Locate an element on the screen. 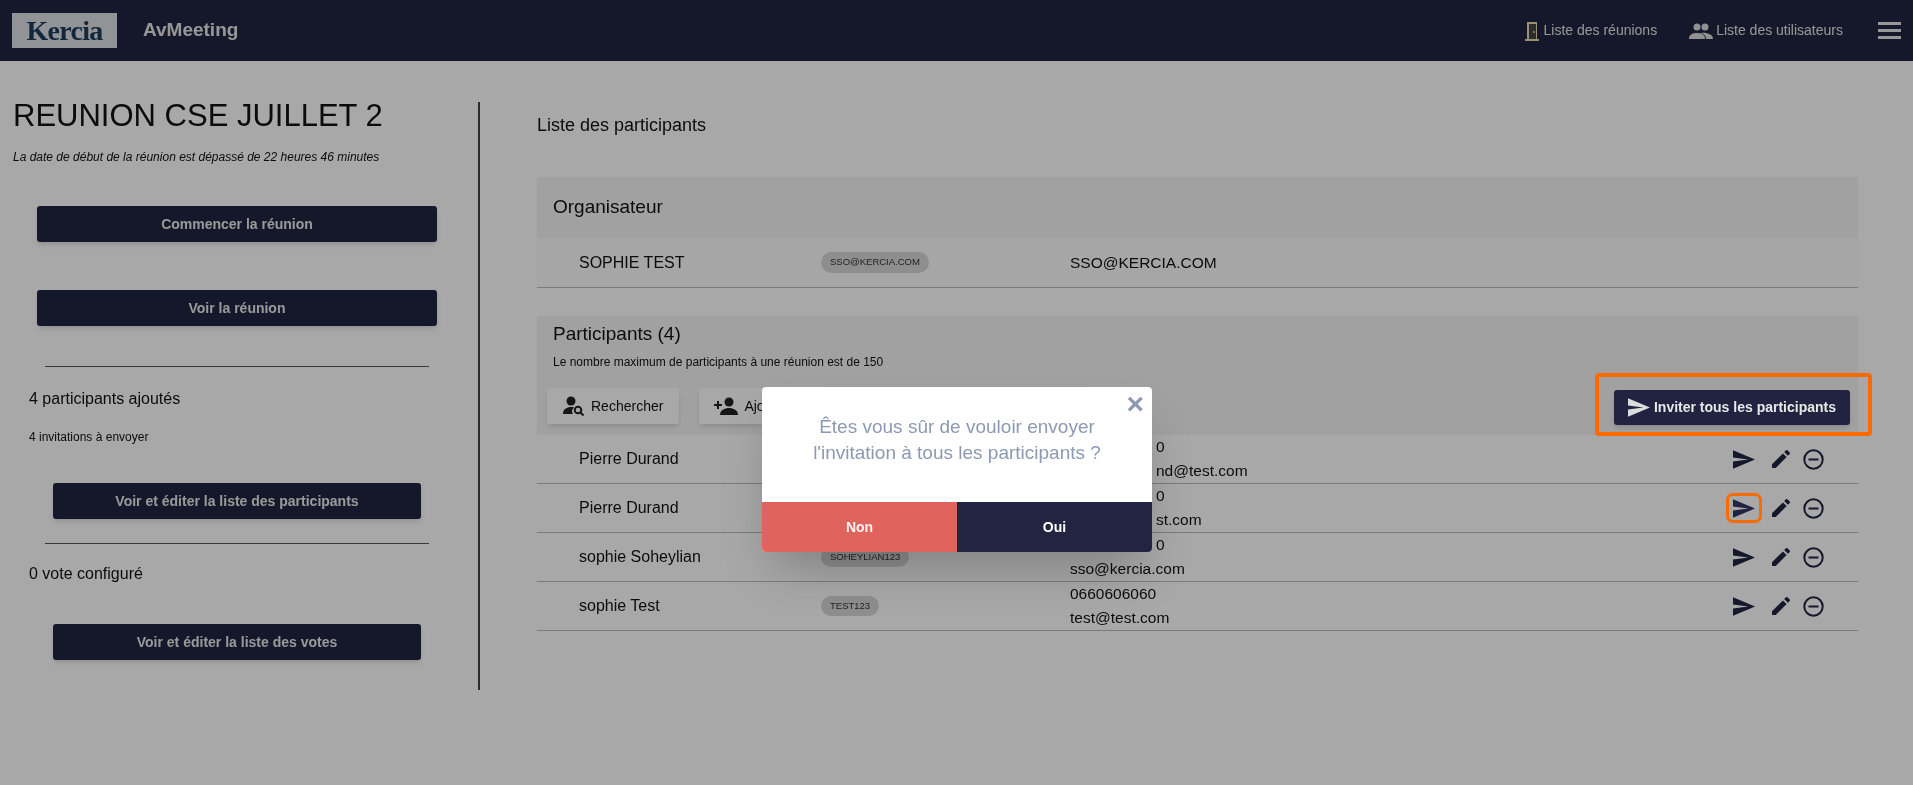  section-title: Liste des participants is located at coordinates (622, 125).